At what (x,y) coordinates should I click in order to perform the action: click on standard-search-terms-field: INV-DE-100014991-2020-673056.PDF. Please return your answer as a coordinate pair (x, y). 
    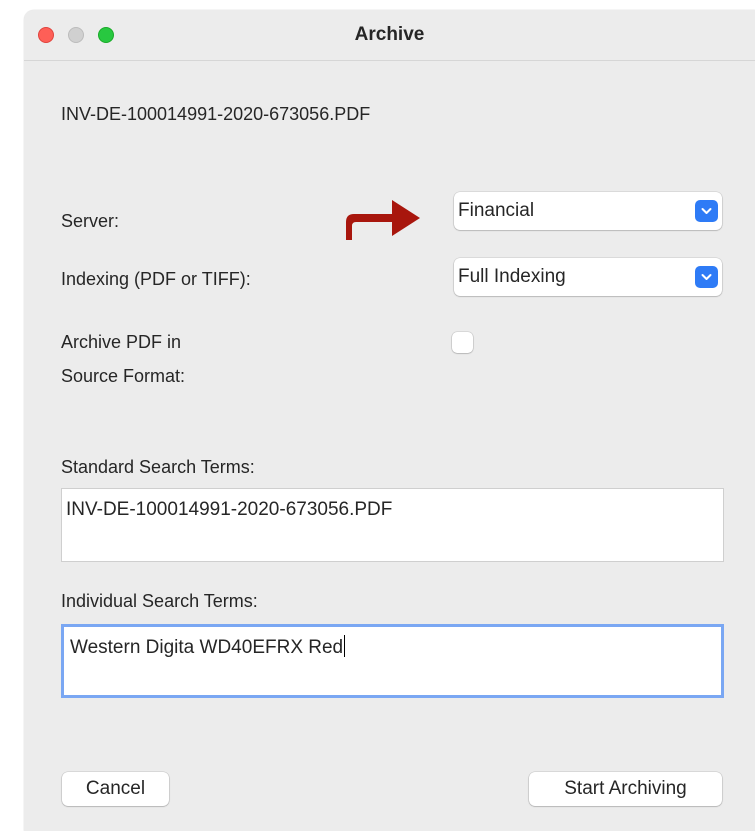
    Looking at the image, I should click on (392, 525).